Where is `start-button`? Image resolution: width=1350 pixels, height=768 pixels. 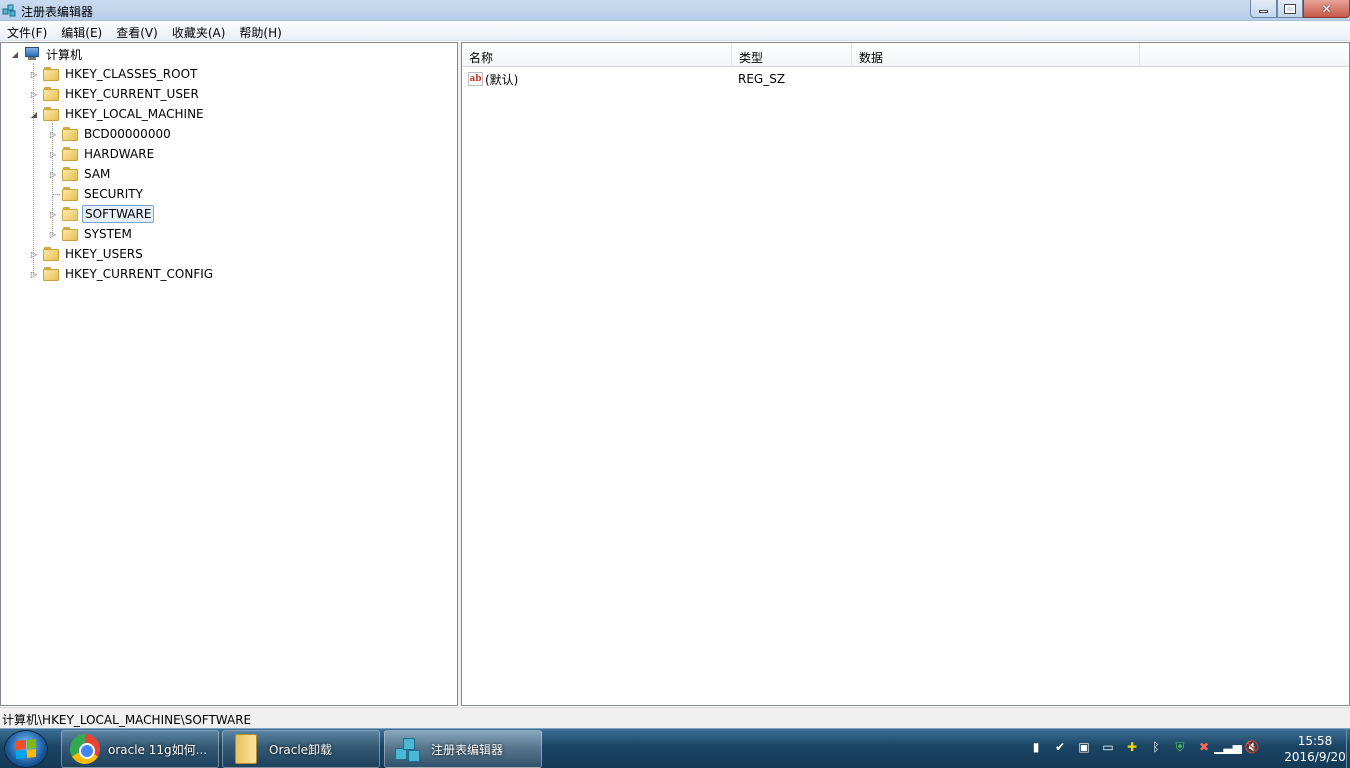
start-button is located at coordinates (26, 749).